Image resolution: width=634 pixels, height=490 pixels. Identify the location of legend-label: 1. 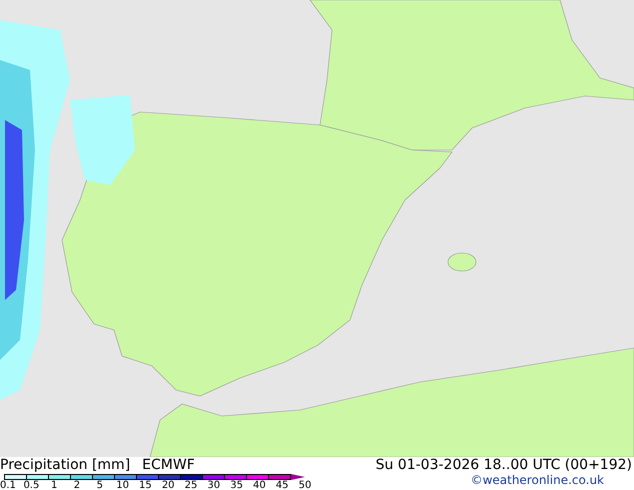
(54, 485).